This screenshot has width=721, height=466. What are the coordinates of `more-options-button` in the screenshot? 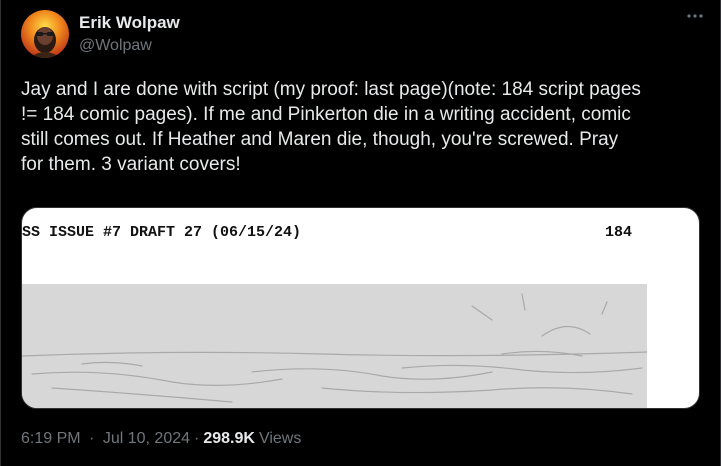 It's located at (695, 16).